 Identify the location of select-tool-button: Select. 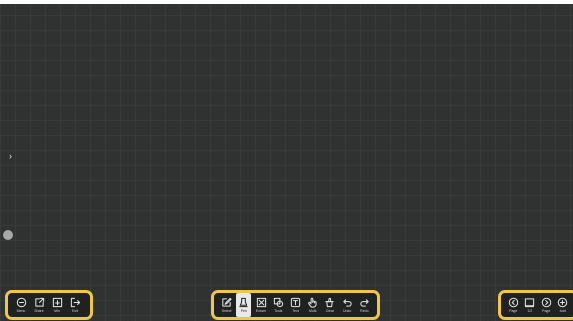
(226, 305).